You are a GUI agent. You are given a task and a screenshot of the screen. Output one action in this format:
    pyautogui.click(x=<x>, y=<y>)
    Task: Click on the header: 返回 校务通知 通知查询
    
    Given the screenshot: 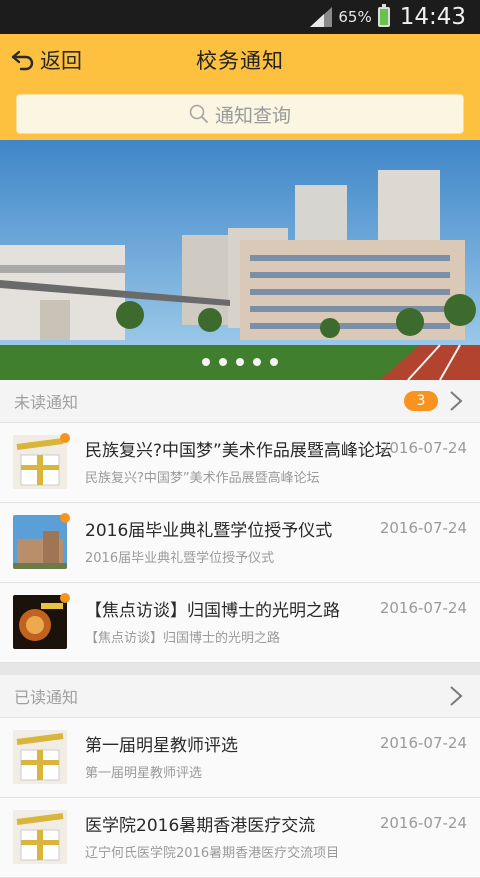 What is the action you would take?
    pyautogui.click(x=240, y=87)
    